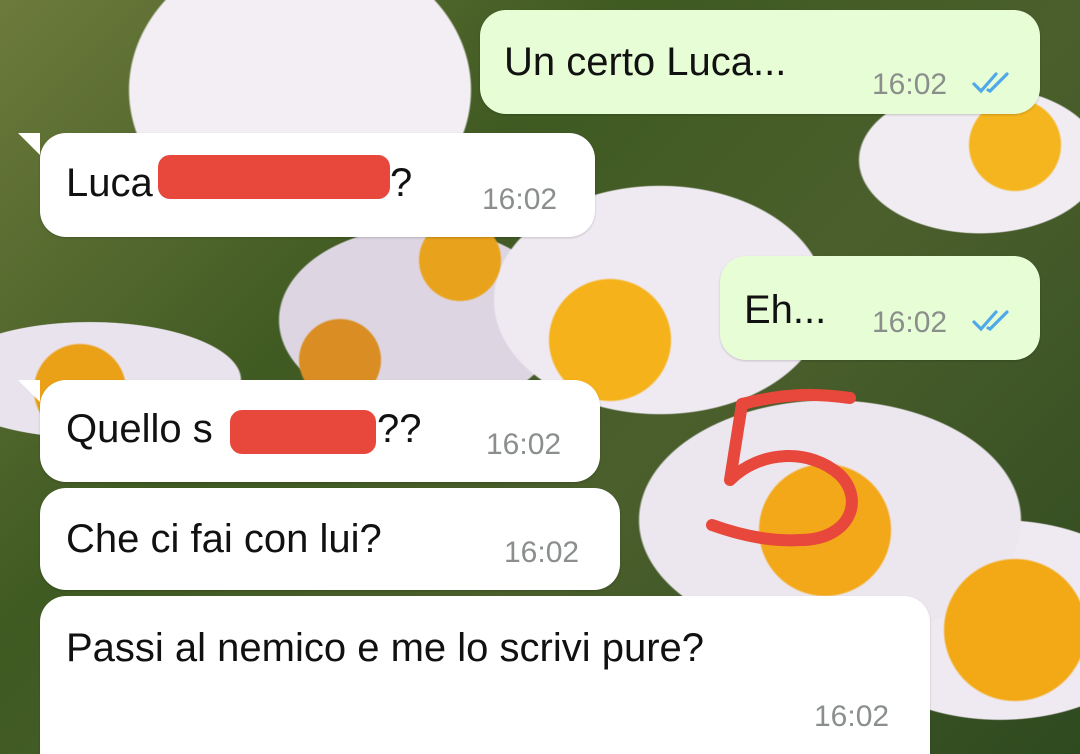  I want to click on message-bubble-incoming: Quello s ?? 16:02, so click(320, 431).